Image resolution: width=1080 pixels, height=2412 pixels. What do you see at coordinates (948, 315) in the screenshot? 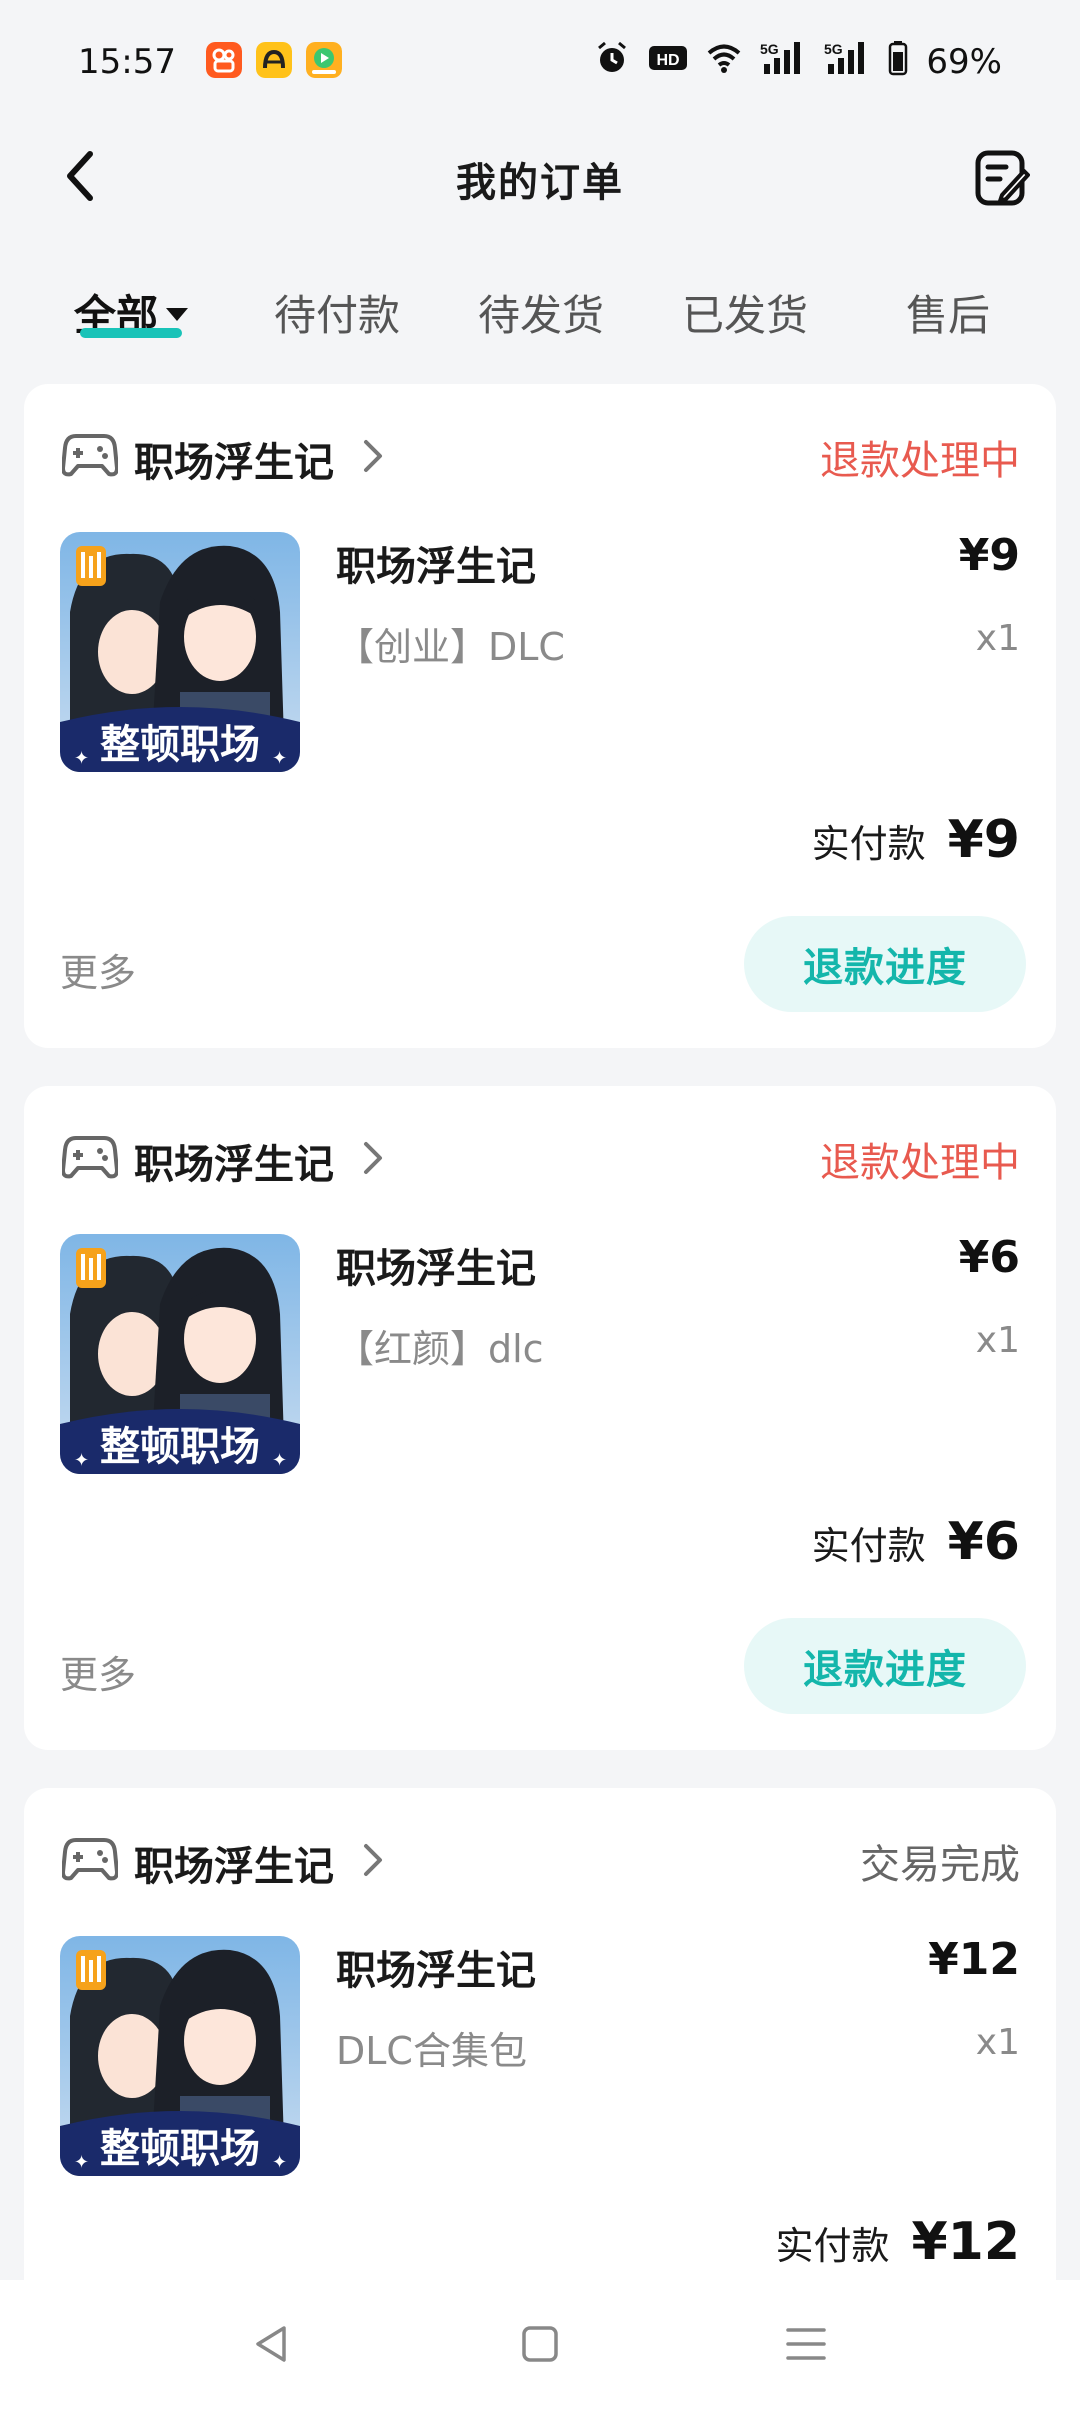
I see `tab-after-sales-label: 售后` at bounding box center [948, 315].